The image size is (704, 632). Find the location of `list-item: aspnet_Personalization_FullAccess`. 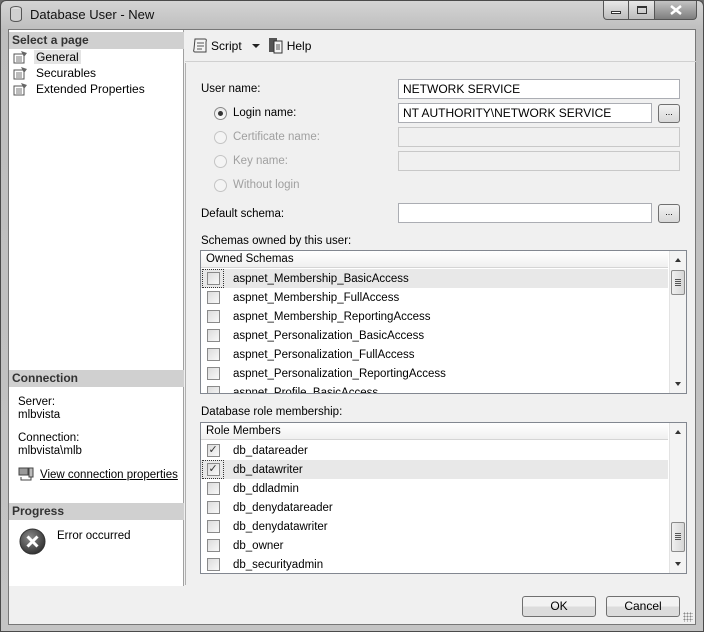

list-item: aspnet_Personalization_FullAccess is located at coordinates (434, 354).